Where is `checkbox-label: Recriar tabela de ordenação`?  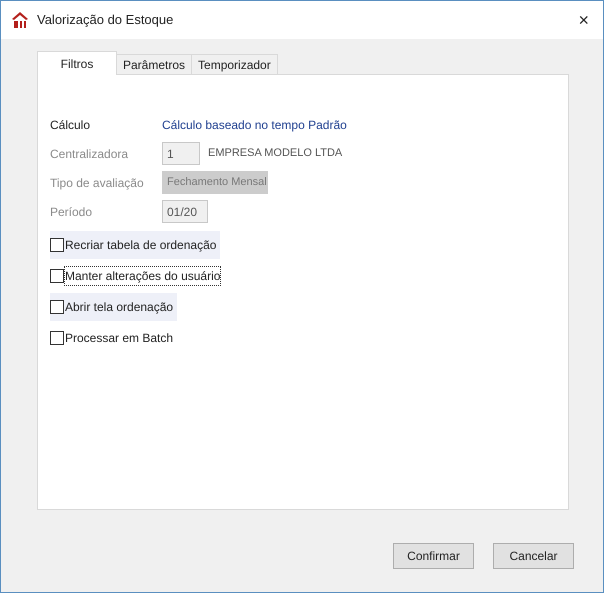
checkbox-label: Recriar tabela de ordenação is located at coordinates (140, 245).